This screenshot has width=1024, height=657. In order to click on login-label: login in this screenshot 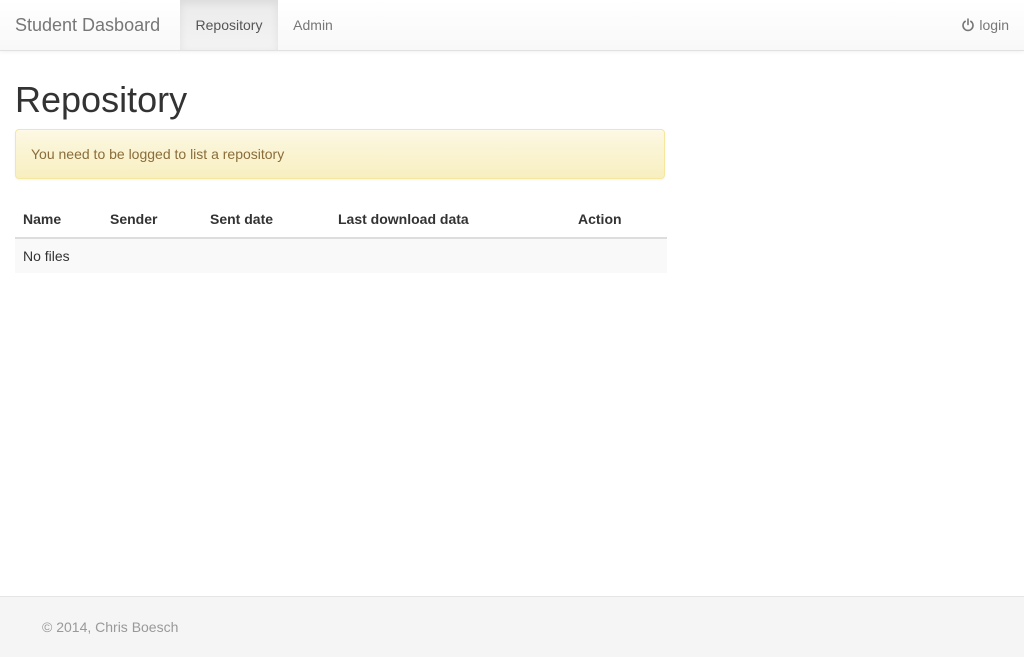, I will do `click(994, 25)`.